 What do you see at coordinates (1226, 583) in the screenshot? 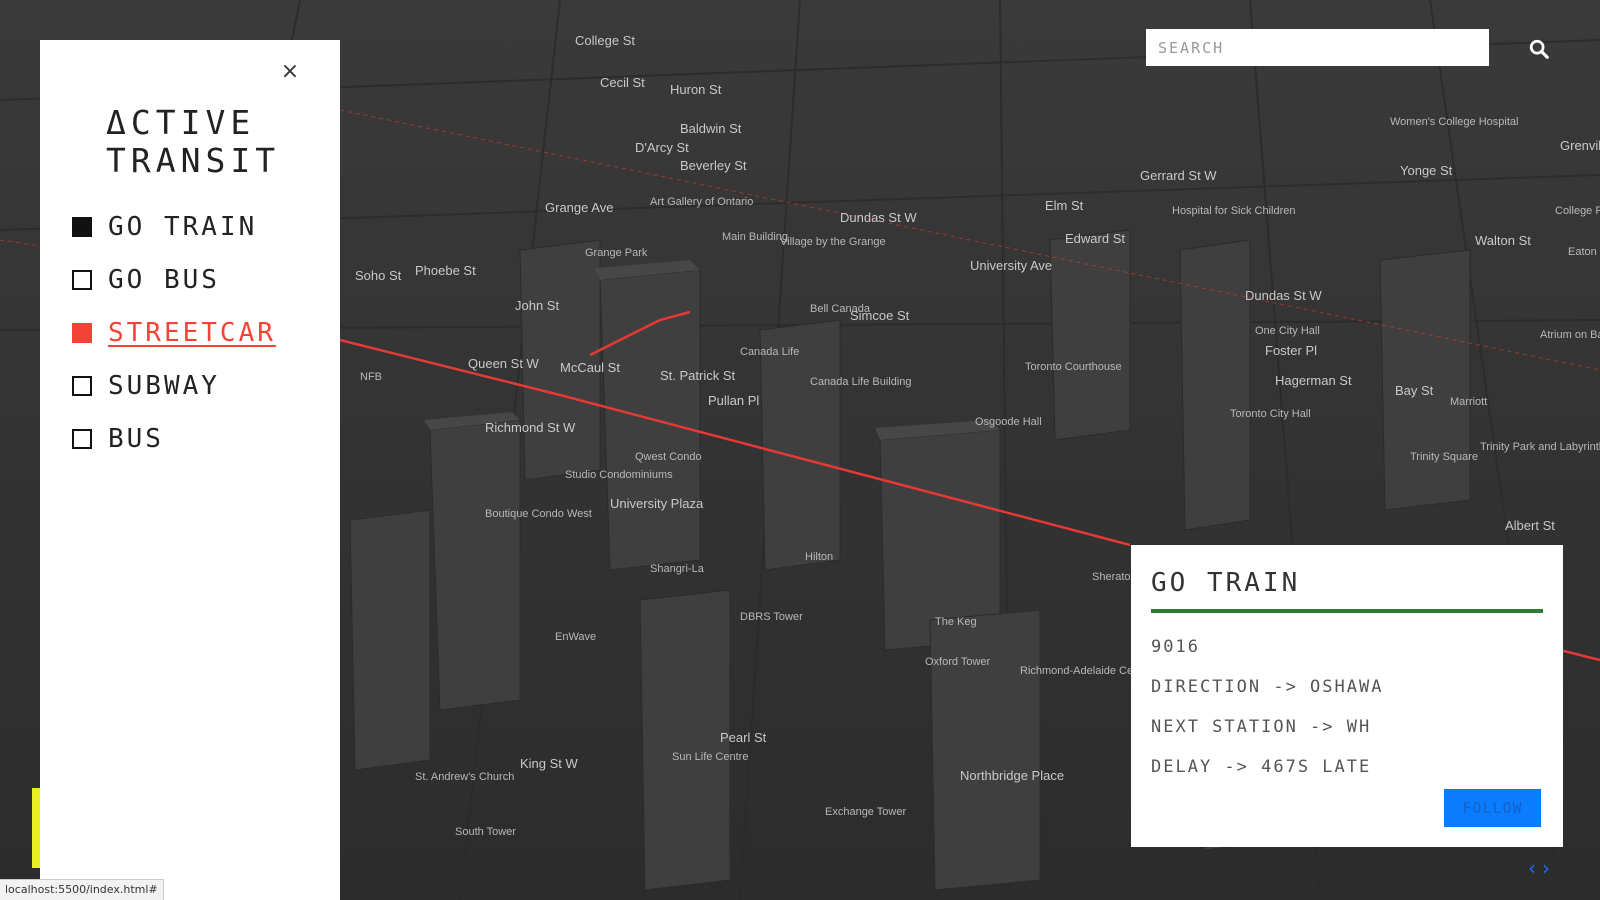
I see `card-title: GO TRAIN` at bounding box center [1226, 583].